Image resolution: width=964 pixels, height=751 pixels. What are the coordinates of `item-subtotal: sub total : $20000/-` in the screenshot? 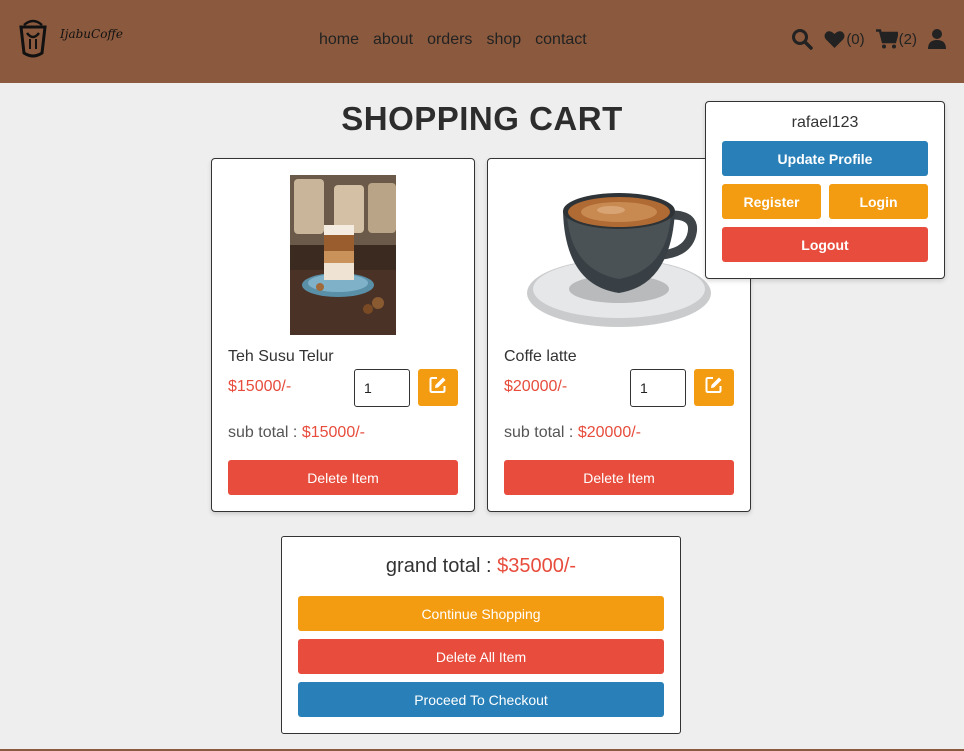 It's located at (572, 433).